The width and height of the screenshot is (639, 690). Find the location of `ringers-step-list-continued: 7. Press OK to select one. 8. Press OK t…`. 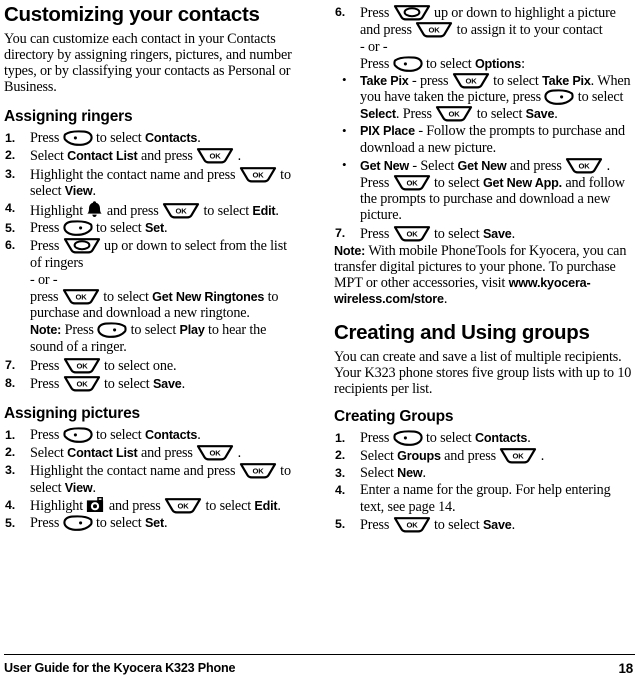

ringers-step-list-continued: 7. Press OK to select one. 8. Press OK t… is located at coordinates (150, 374).